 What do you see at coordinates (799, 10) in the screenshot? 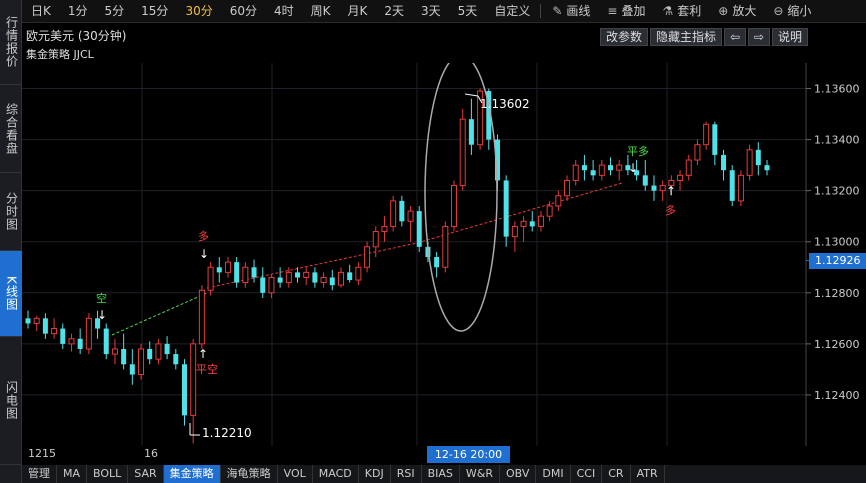
I see `zoom-out-label: 缩小` at bounding box center [799, 10].